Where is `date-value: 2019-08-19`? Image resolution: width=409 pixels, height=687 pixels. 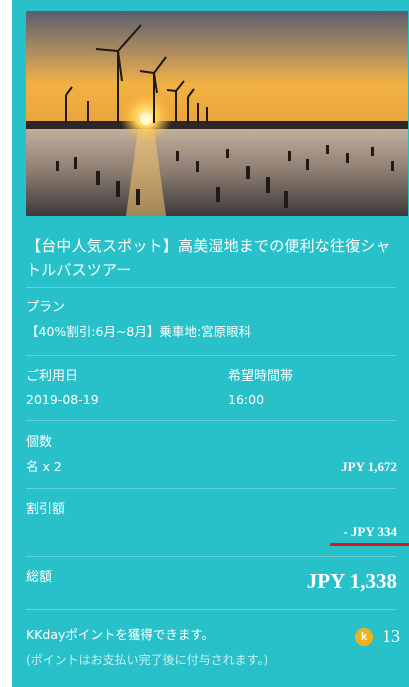 date-value: 2019-08-19 is located at coordinates (62, 399).